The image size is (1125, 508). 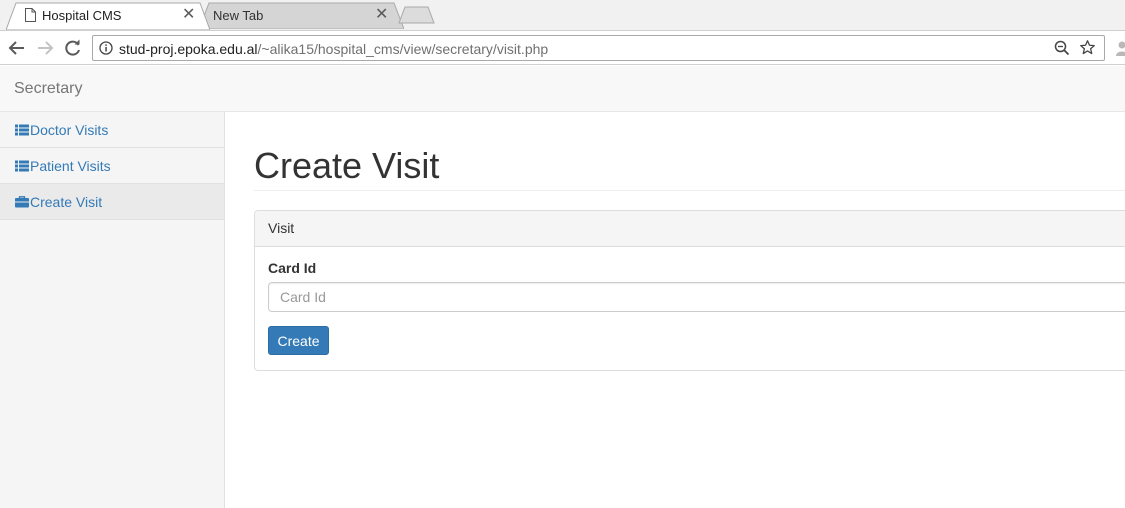 I want to click on sidebar-item-label: Create Visit, so click(x=66, y=201).